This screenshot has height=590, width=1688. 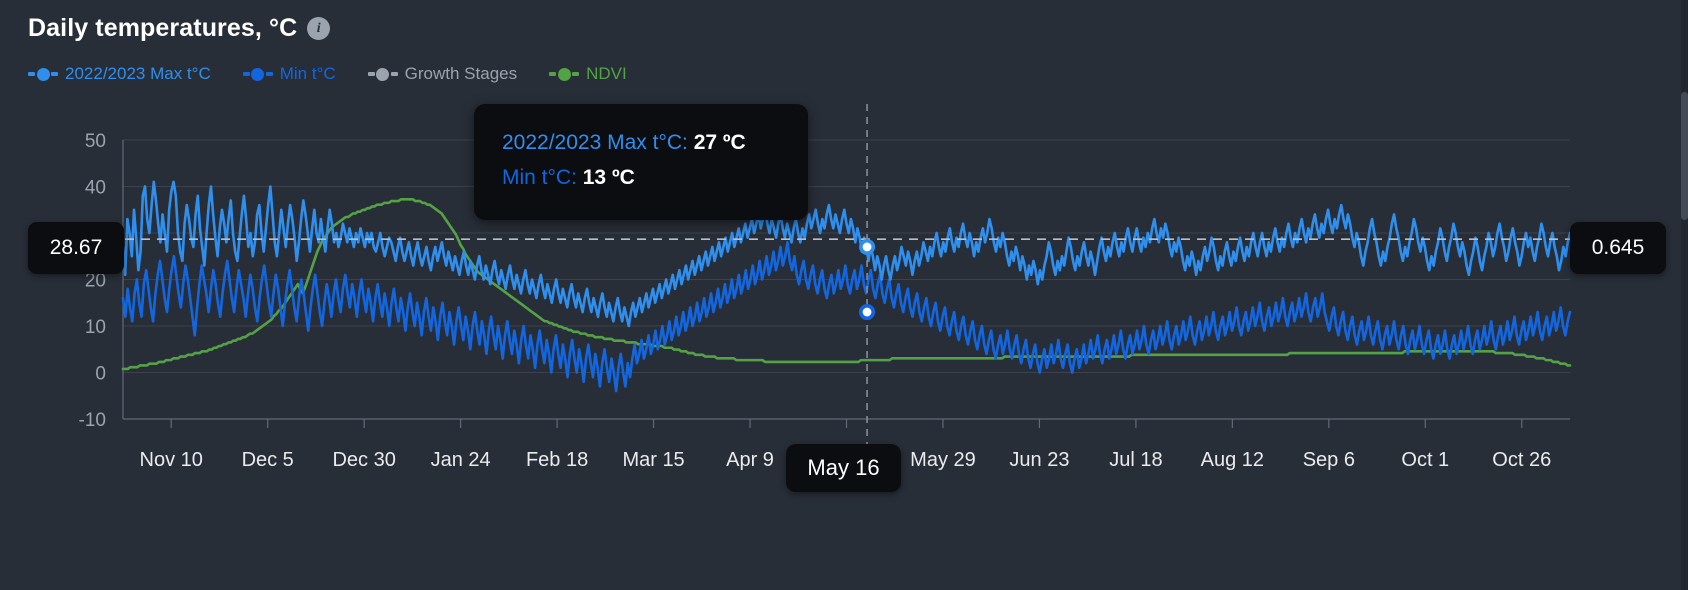 I want to click on widget-header: Daily temperatures, °C i, so click(x=179, y=28).